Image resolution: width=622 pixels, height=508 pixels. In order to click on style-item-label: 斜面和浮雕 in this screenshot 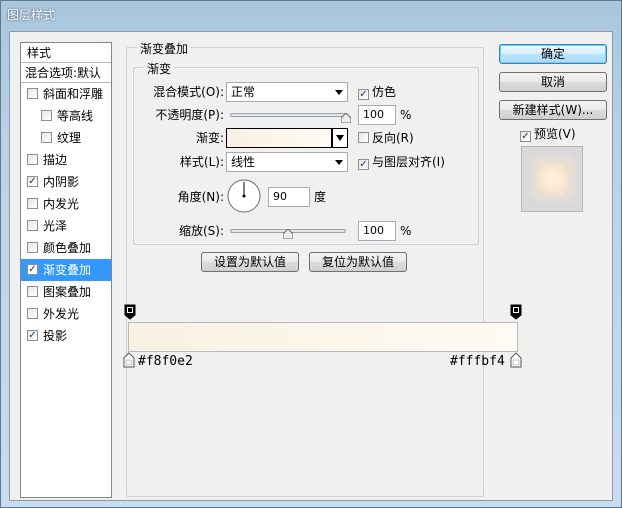, I will do `click(73, 94)`.